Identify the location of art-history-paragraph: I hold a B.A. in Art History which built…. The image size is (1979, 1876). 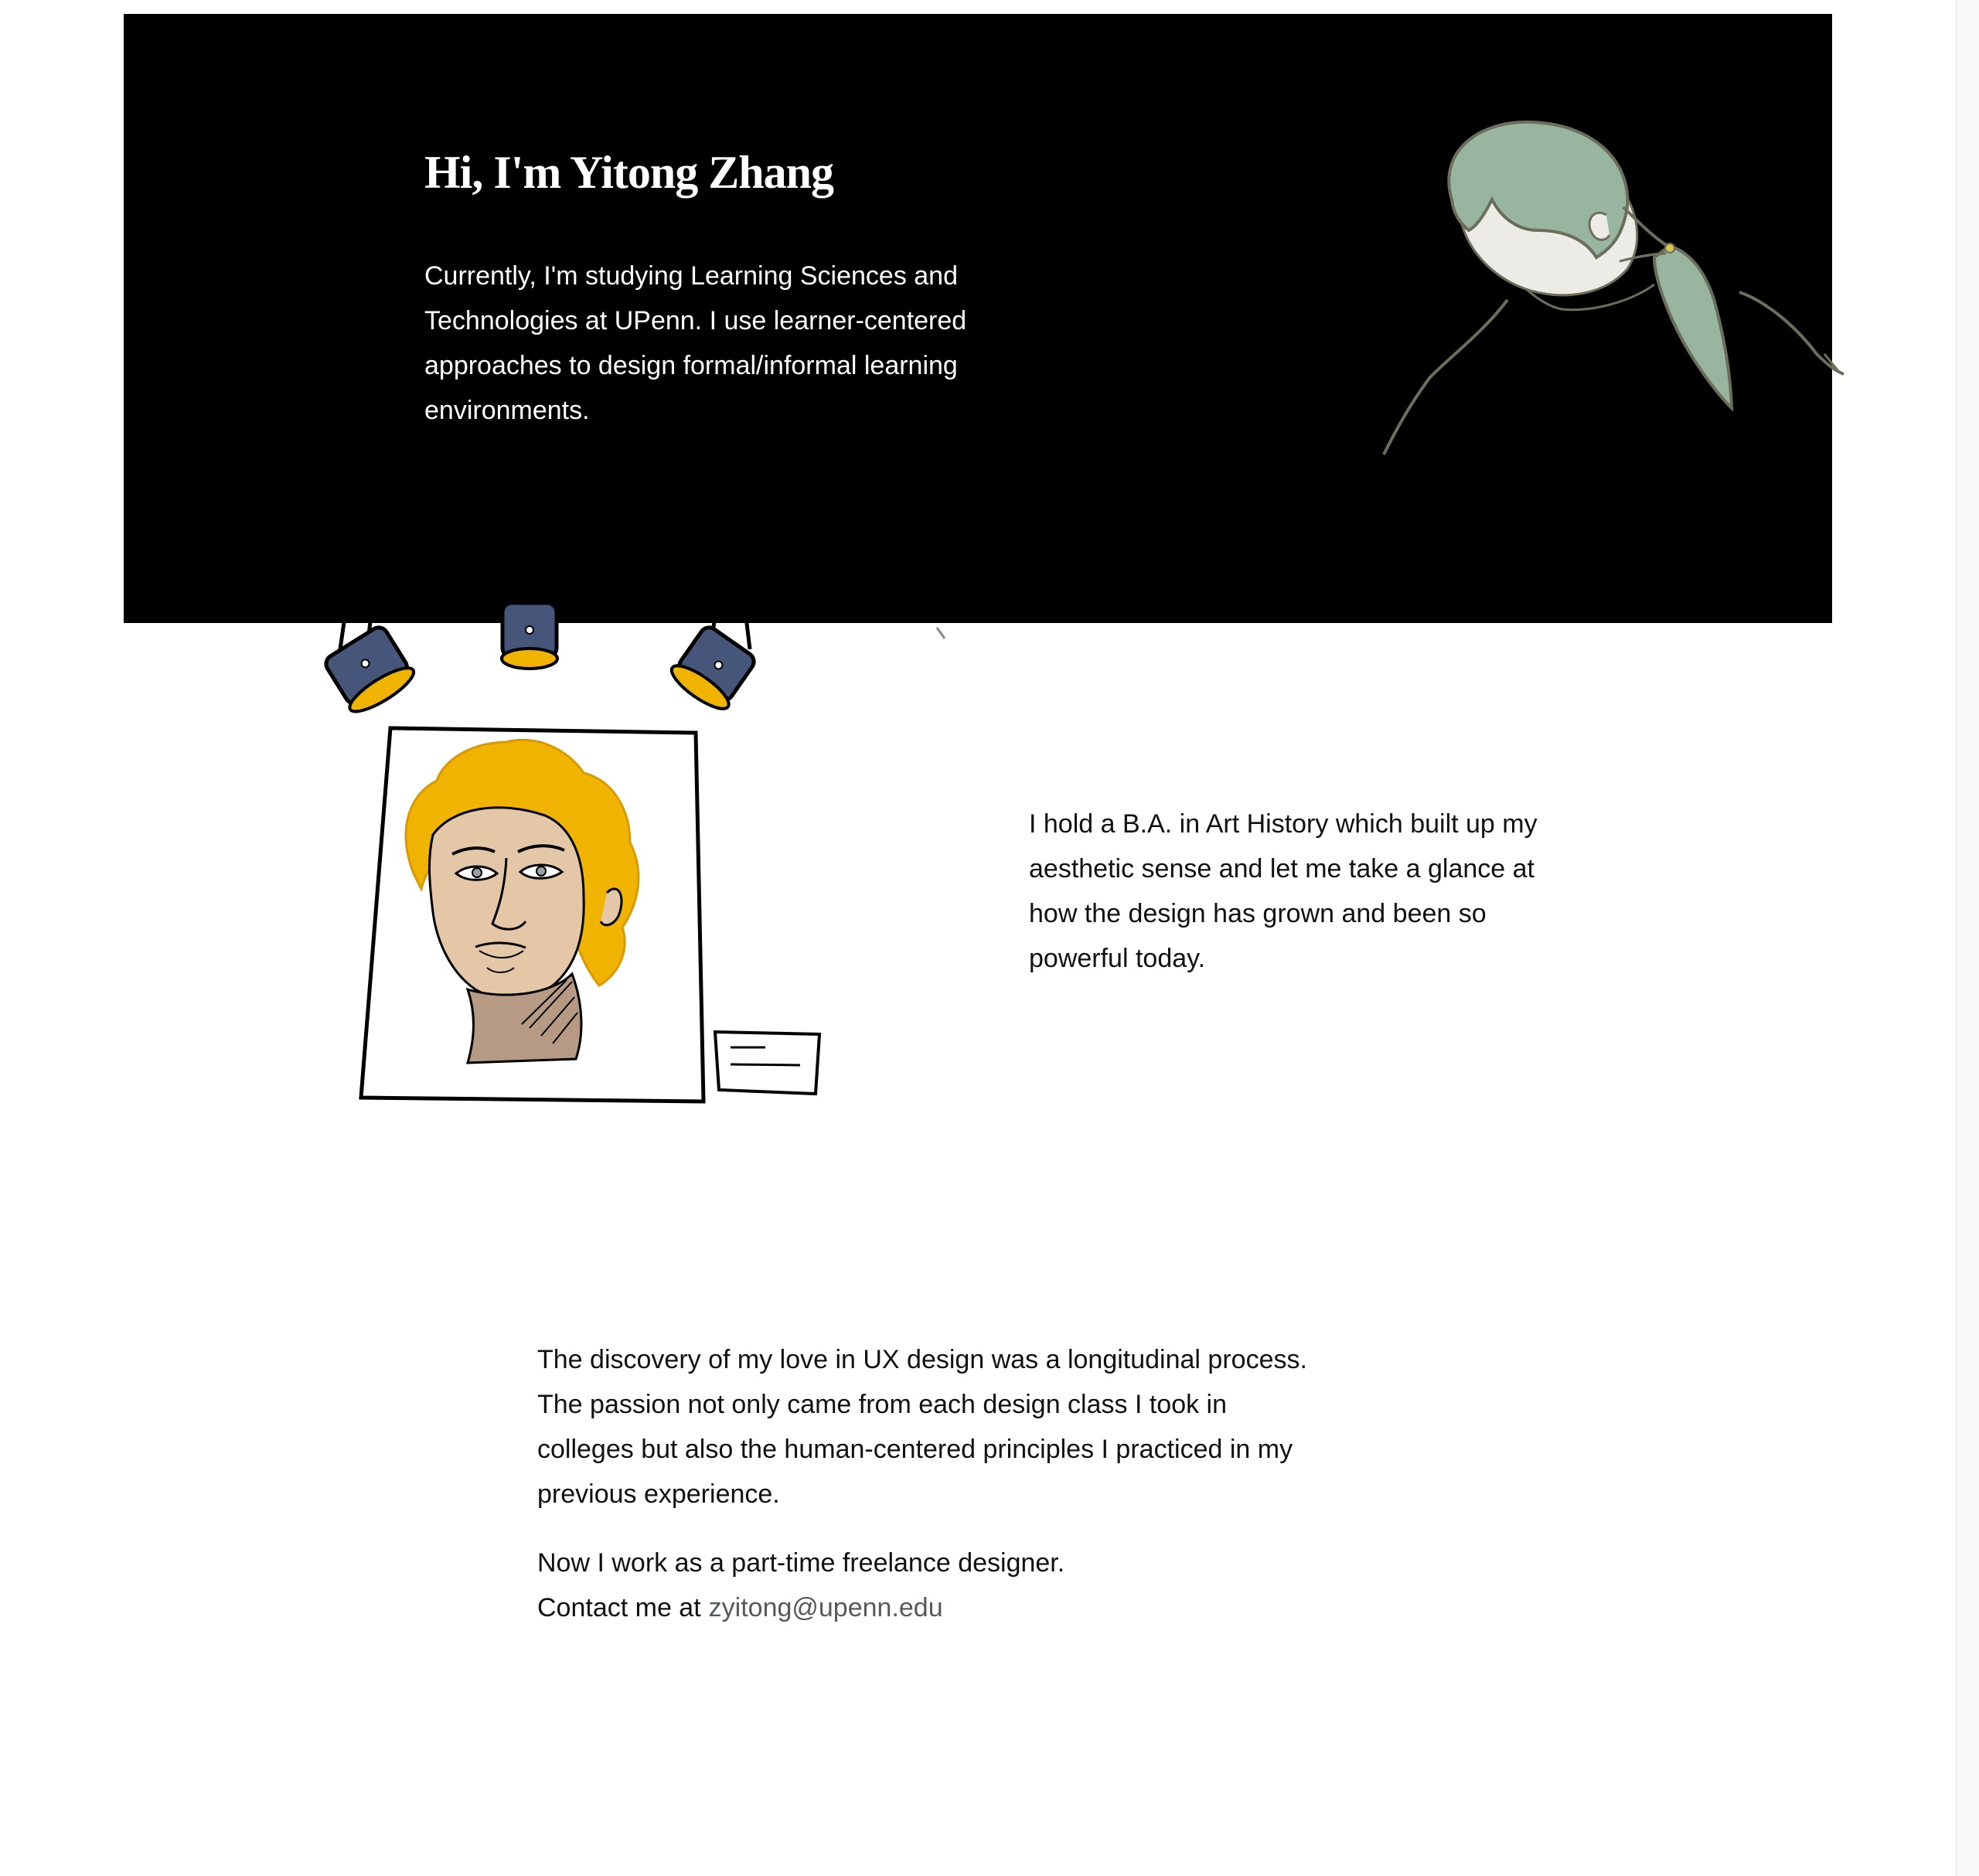
(1283, 891).